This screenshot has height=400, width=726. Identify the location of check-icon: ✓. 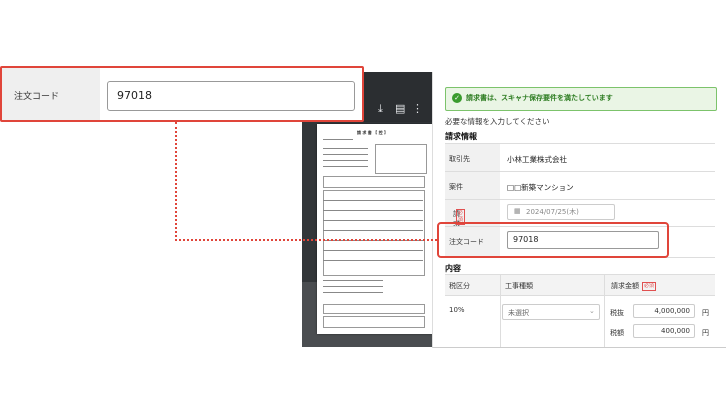
(457, 98).